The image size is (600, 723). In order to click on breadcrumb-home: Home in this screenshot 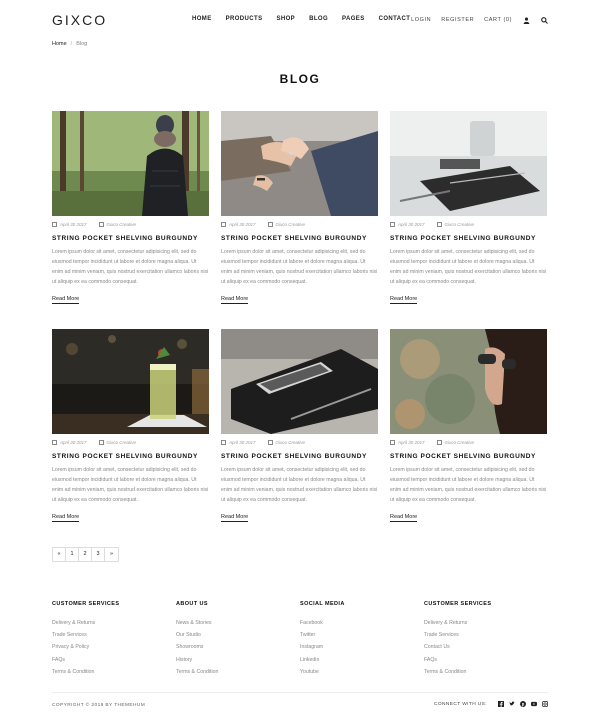, I will do `click(59, 44)`.